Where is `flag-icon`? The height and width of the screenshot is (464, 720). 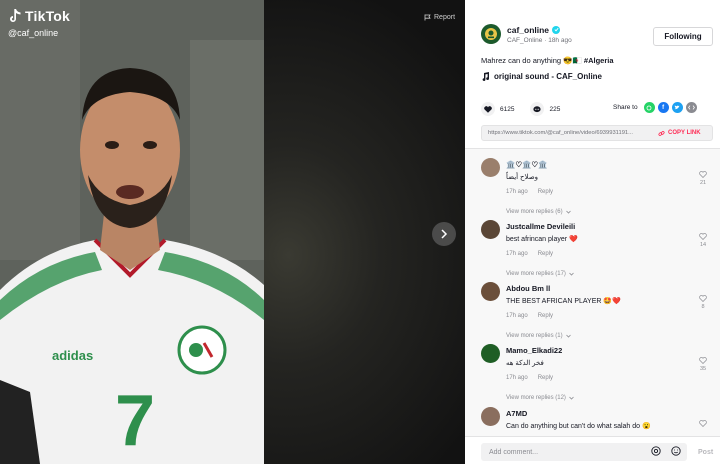
flag-icon is located at coordinates (427, 17).